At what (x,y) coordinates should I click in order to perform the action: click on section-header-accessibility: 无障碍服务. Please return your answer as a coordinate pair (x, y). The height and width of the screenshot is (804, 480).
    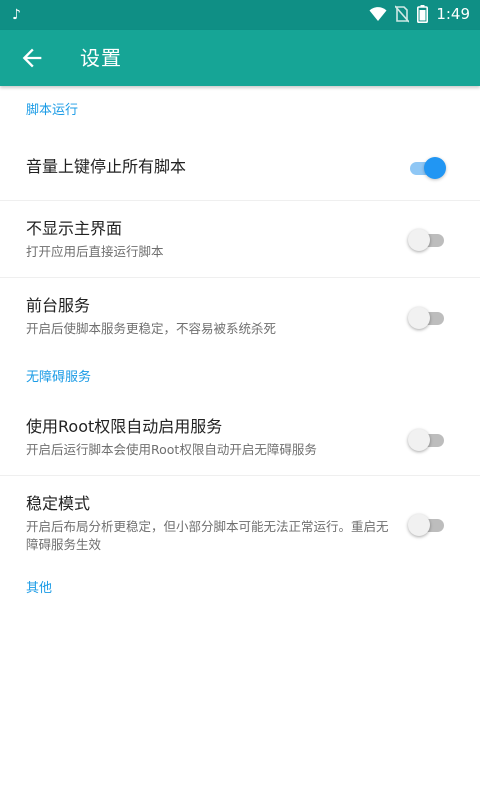
    Looking at the image, I should click on (59, 377).